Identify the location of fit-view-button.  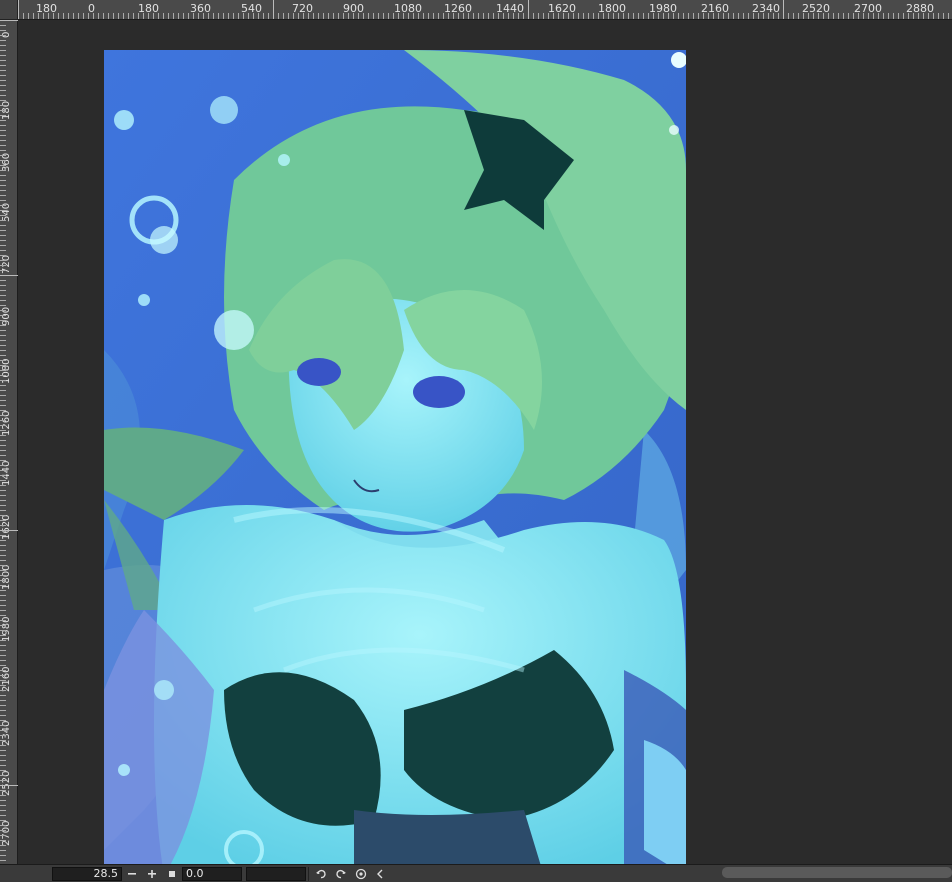
(172, 874).